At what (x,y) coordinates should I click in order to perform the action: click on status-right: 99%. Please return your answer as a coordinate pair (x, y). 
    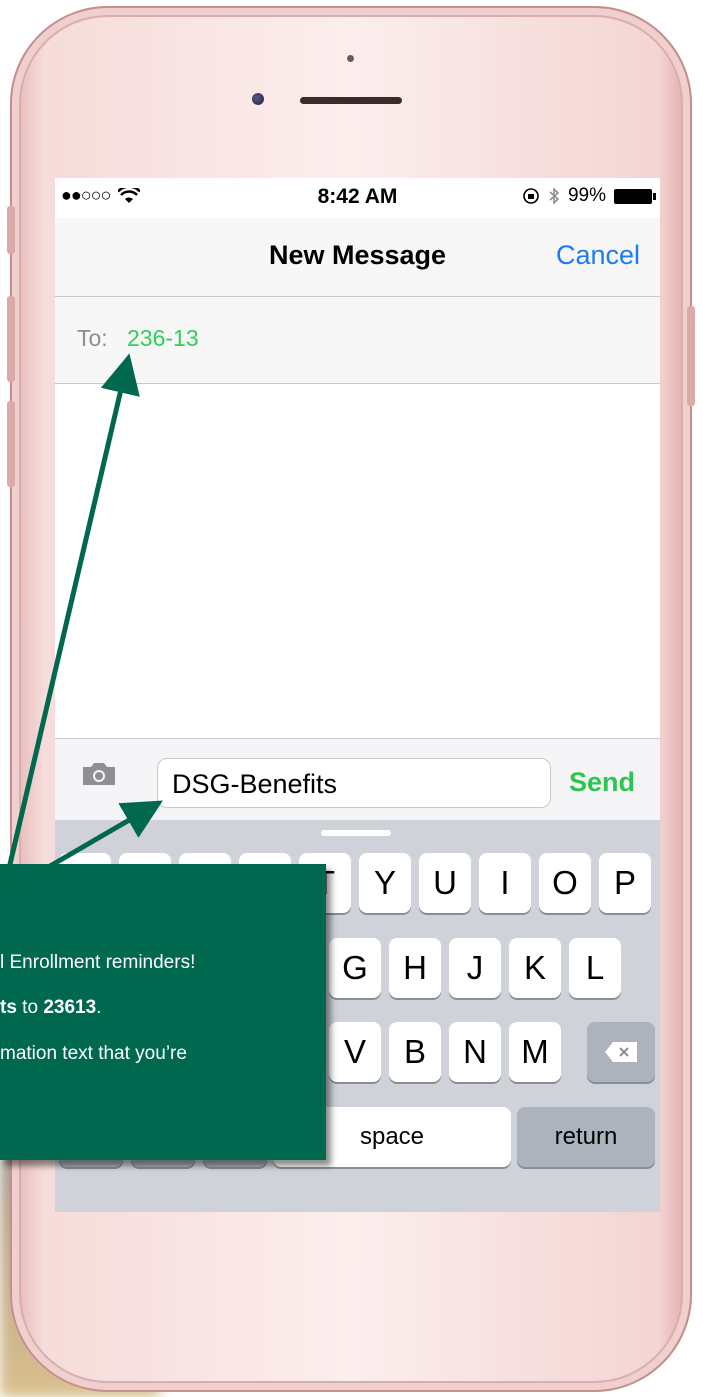
    Looking at the image, I should click on (589, 196).